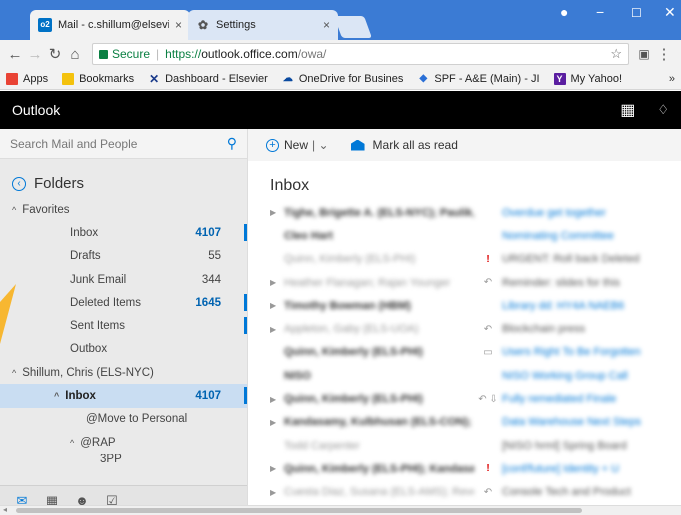  Describe the element at coordinates (12, 78) in the screenshot. I see `apps-grid-icon` at that location.